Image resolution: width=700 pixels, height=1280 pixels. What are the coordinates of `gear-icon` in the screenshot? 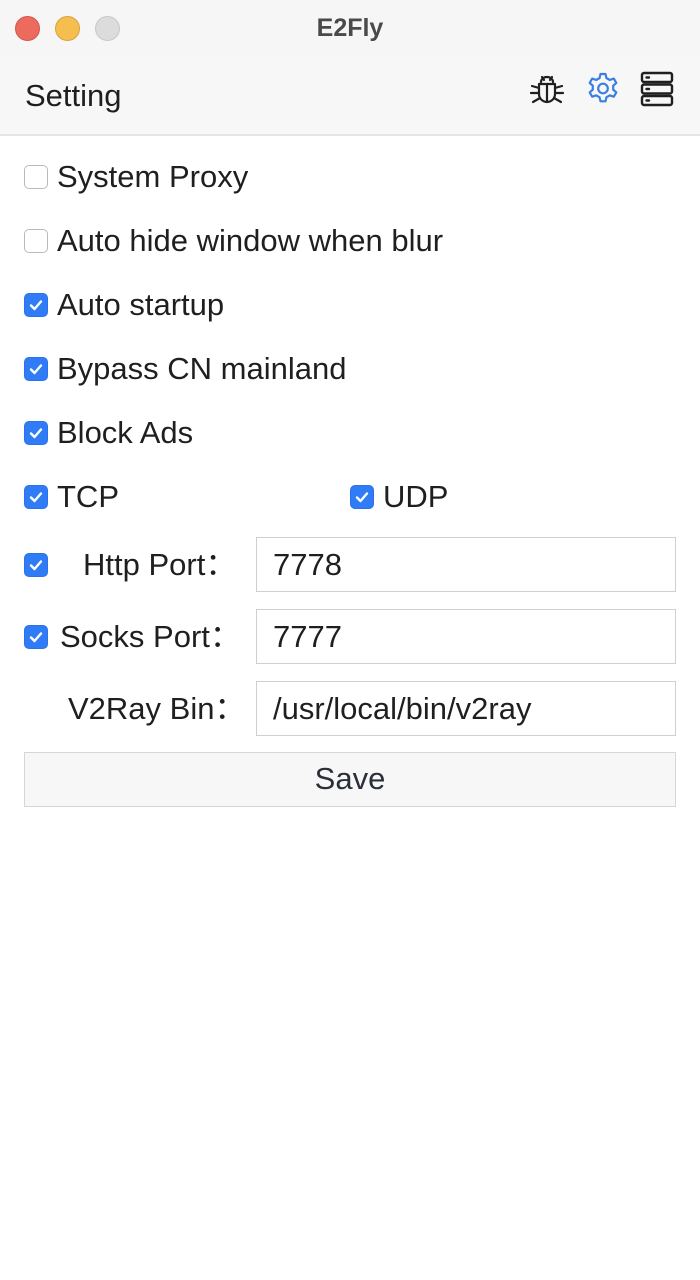 It's located at (603, 89).